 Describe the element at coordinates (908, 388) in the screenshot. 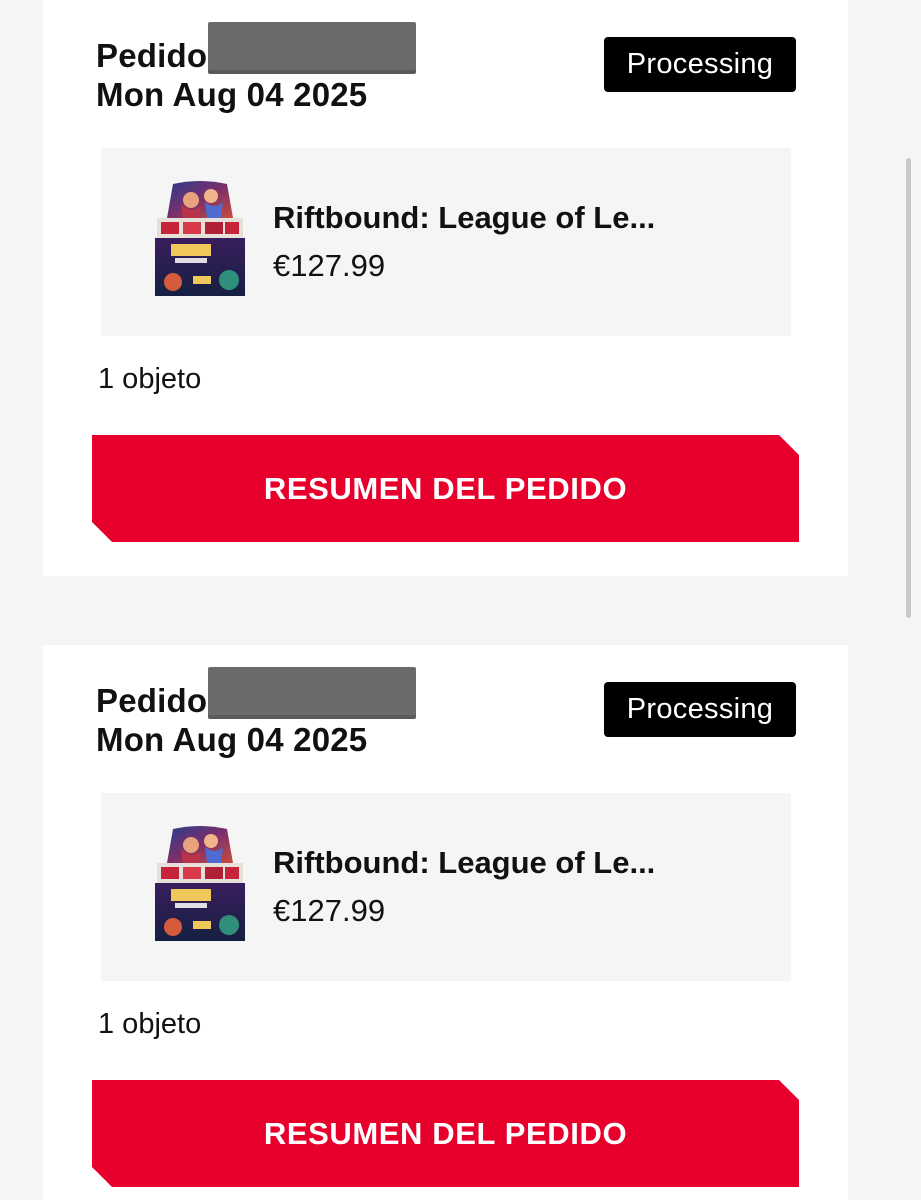

I see `scrollbar` at that location.